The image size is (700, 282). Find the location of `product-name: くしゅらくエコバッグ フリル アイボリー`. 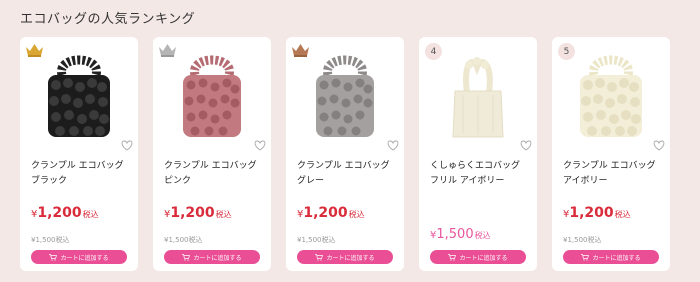

product-name: くしゅらくエコバッグ フリル アイボリー is located at coordinates (480, 174).